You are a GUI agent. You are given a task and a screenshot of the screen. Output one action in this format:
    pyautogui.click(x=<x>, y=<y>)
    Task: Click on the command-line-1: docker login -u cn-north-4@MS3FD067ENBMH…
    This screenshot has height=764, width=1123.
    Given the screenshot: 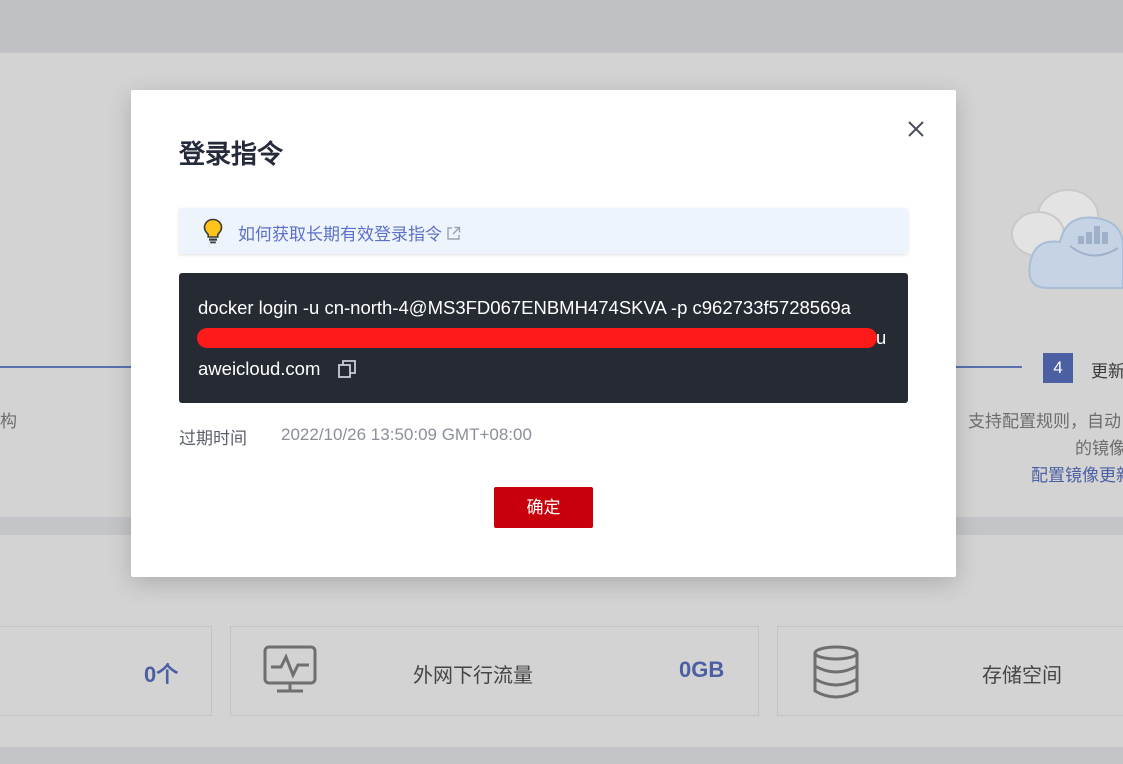 What is the action you would take?
    pyautogui.click(x=524, y=307)
    